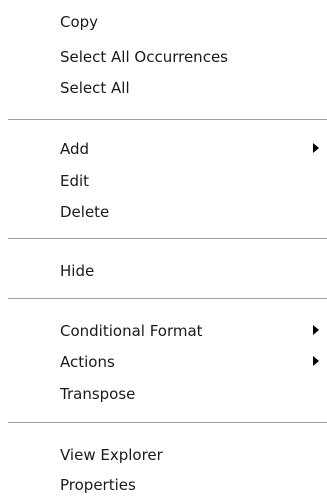 This screenshot has width=327, height=499. Describe the element at coordinates (111, 455) in the screenshot. I see `menu-item-label: View Explorer` at that location.